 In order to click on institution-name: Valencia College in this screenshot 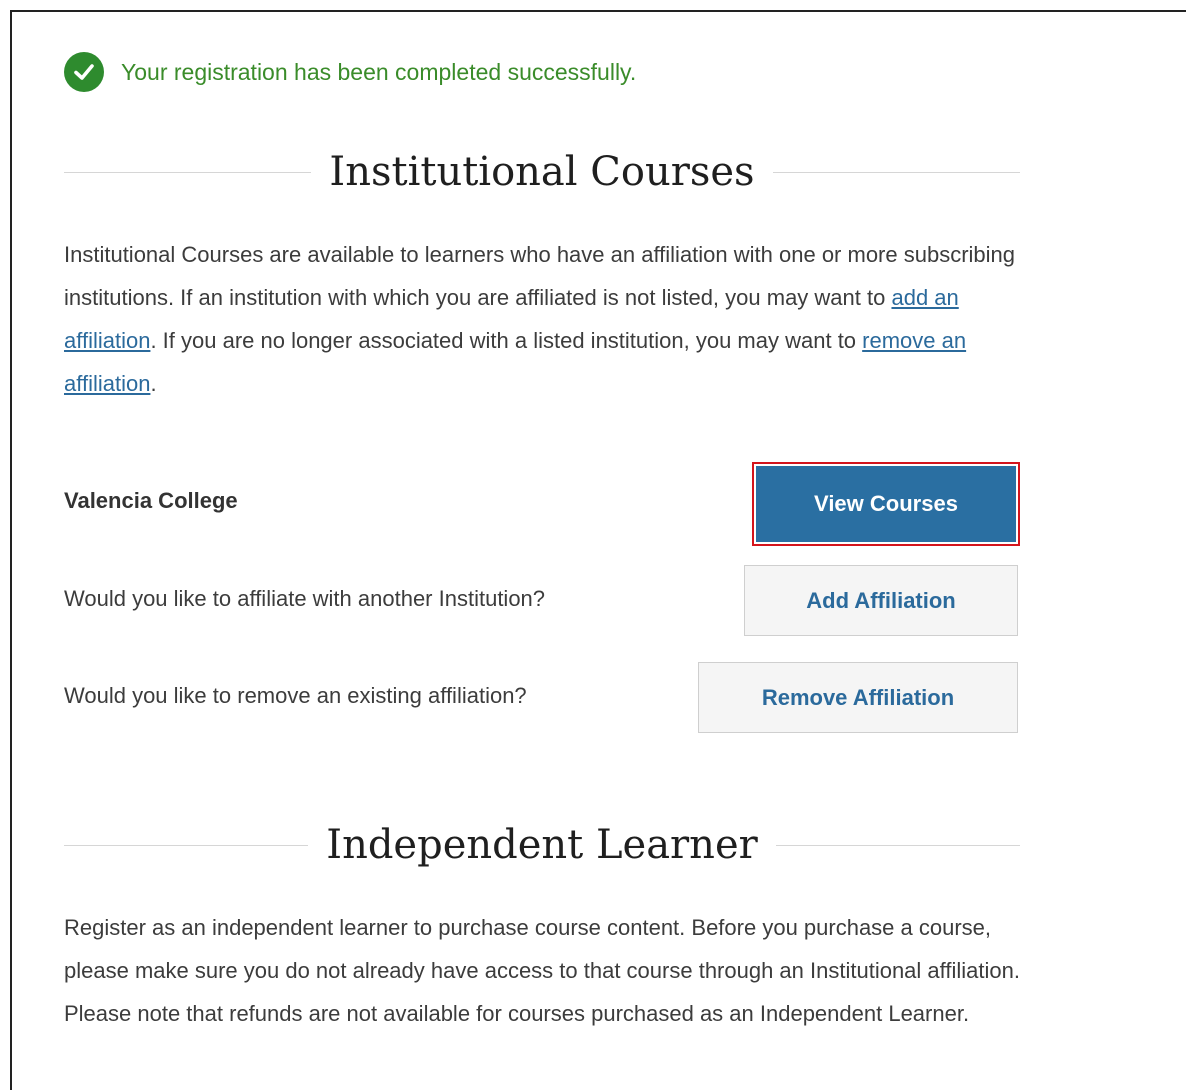, I will do `click(151, 500)`.